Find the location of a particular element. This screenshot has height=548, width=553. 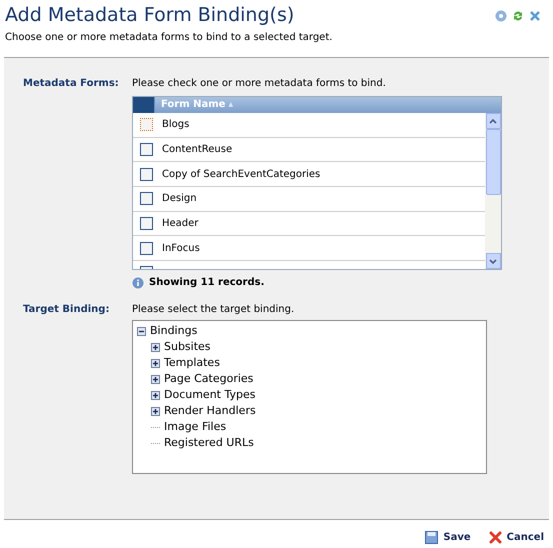

tree-item: Bindings is located at coordinates (174, 331).